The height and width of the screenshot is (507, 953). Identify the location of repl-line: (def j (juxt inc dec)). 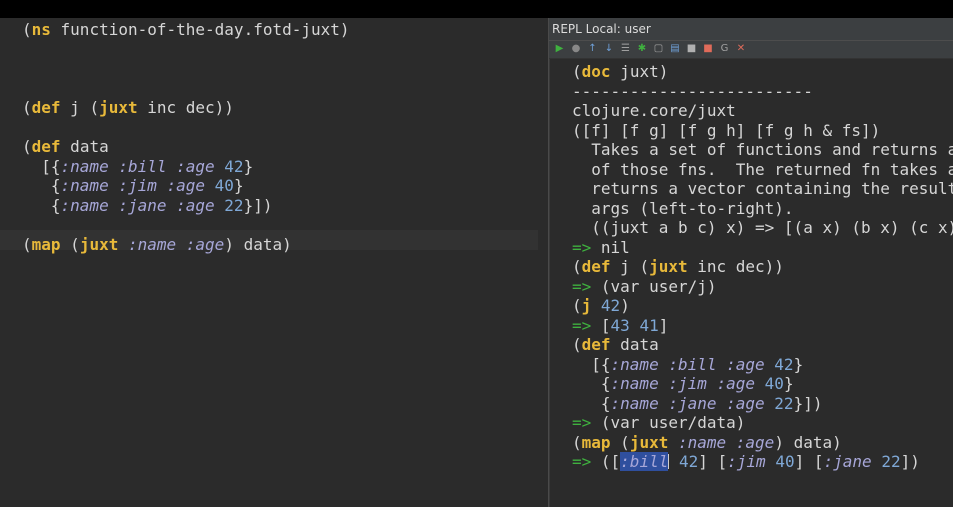
(762, 267).